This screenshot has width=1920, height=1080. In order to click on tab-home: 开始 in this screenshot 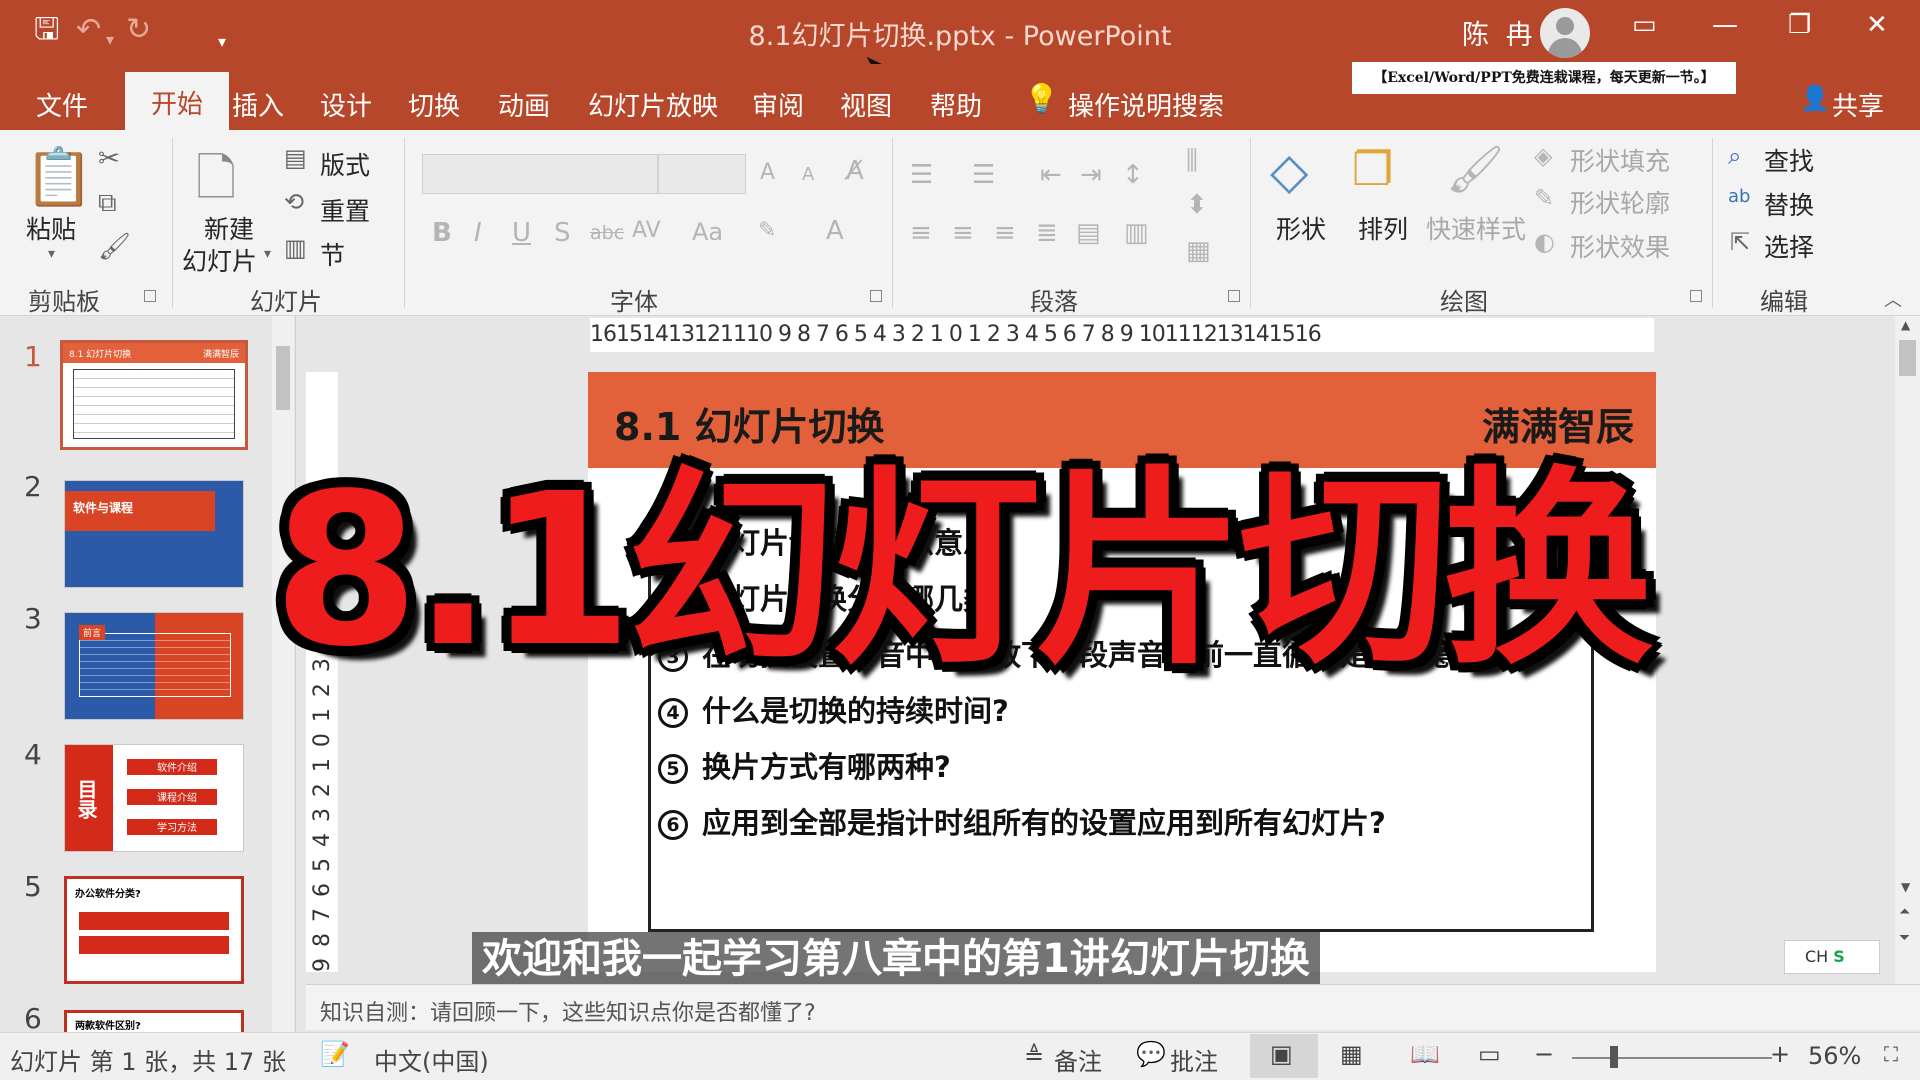, I will do `click(177, 102)`.